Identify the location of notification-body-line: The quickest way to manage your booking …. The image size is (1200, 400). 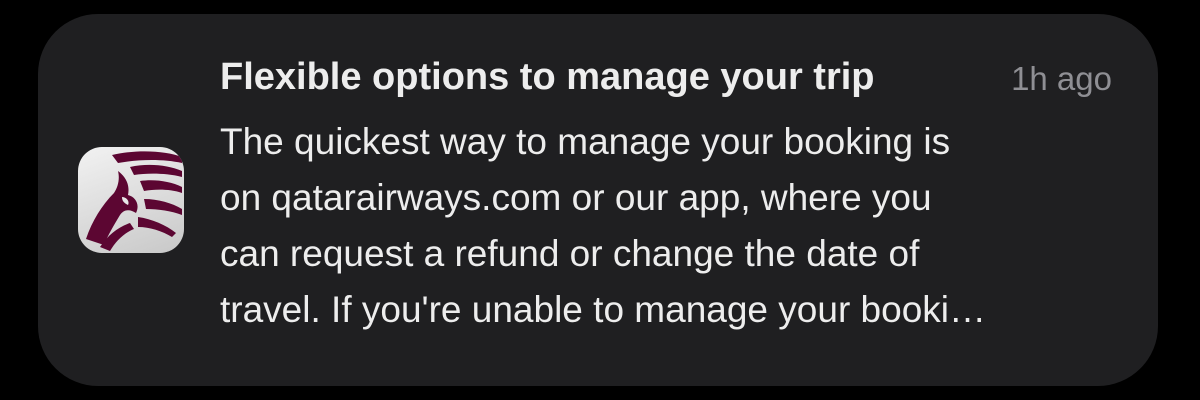
(585, 141).